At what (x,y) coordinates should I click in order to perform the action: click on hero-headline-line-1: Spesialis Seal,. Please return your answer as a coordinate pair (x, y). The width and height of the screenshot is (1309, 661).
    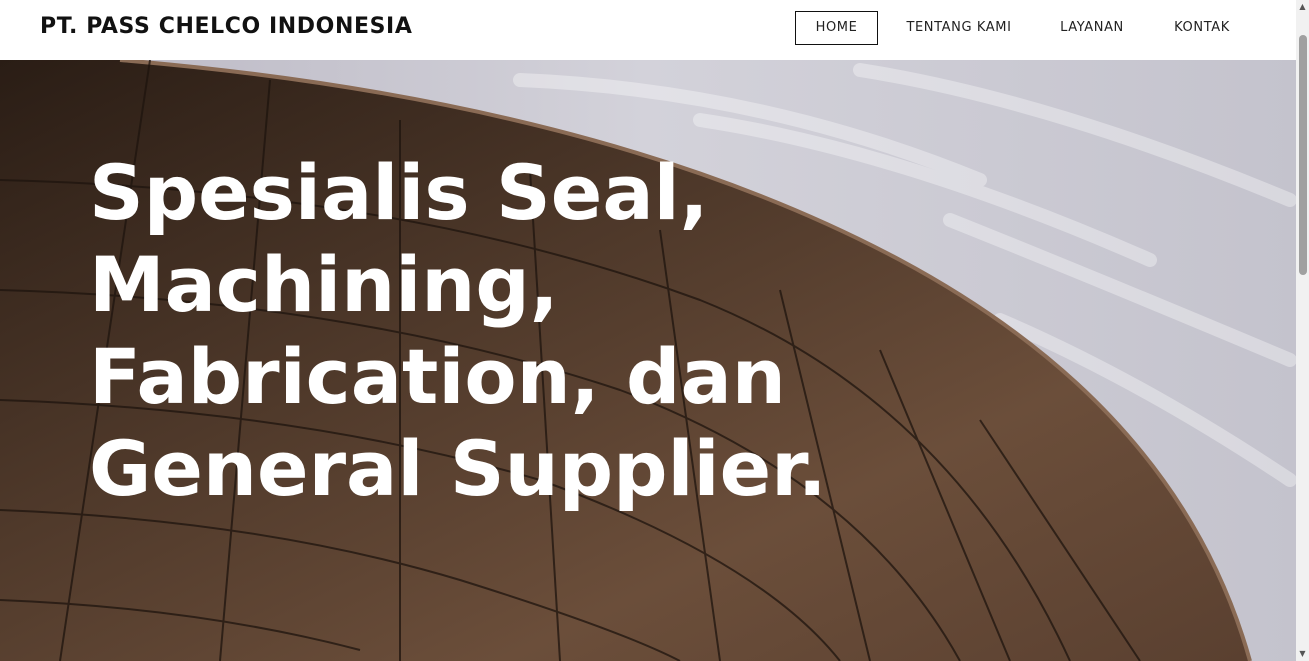
    Looking at the image, I should click on (399, 192).